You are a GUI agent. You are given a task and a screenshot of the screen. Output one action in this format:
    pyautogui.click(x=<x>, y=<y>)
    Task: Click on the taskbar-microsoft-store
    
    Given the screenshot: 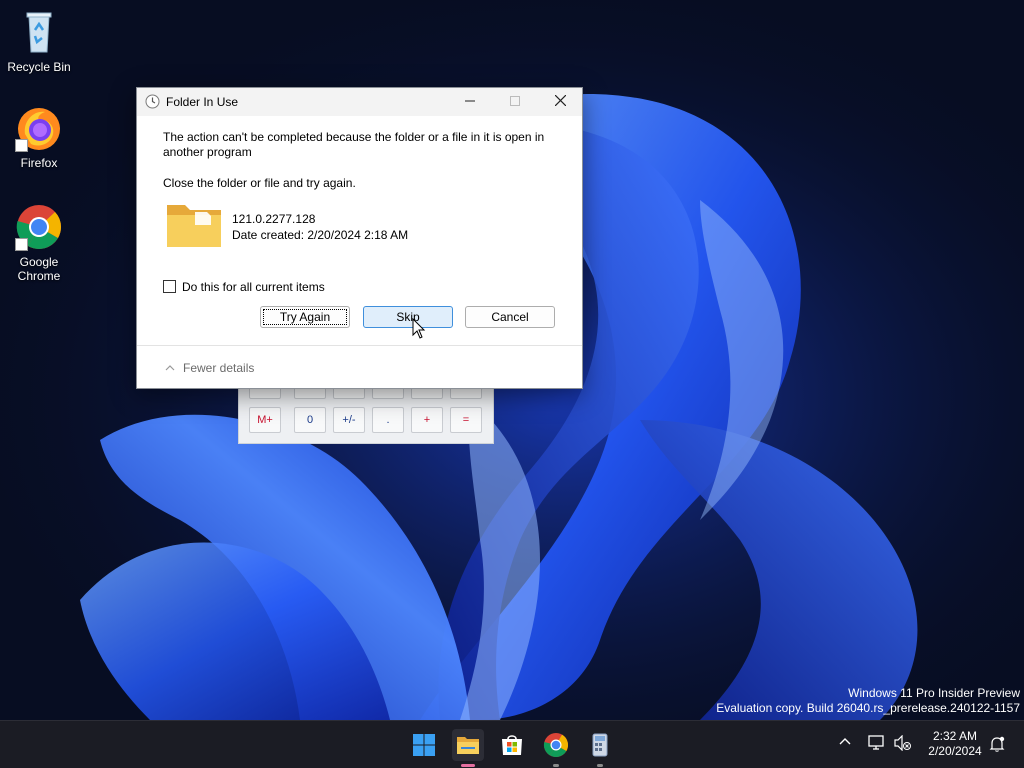 What is the action you would take?
    pyautogui.click(x=512, y=745)
    